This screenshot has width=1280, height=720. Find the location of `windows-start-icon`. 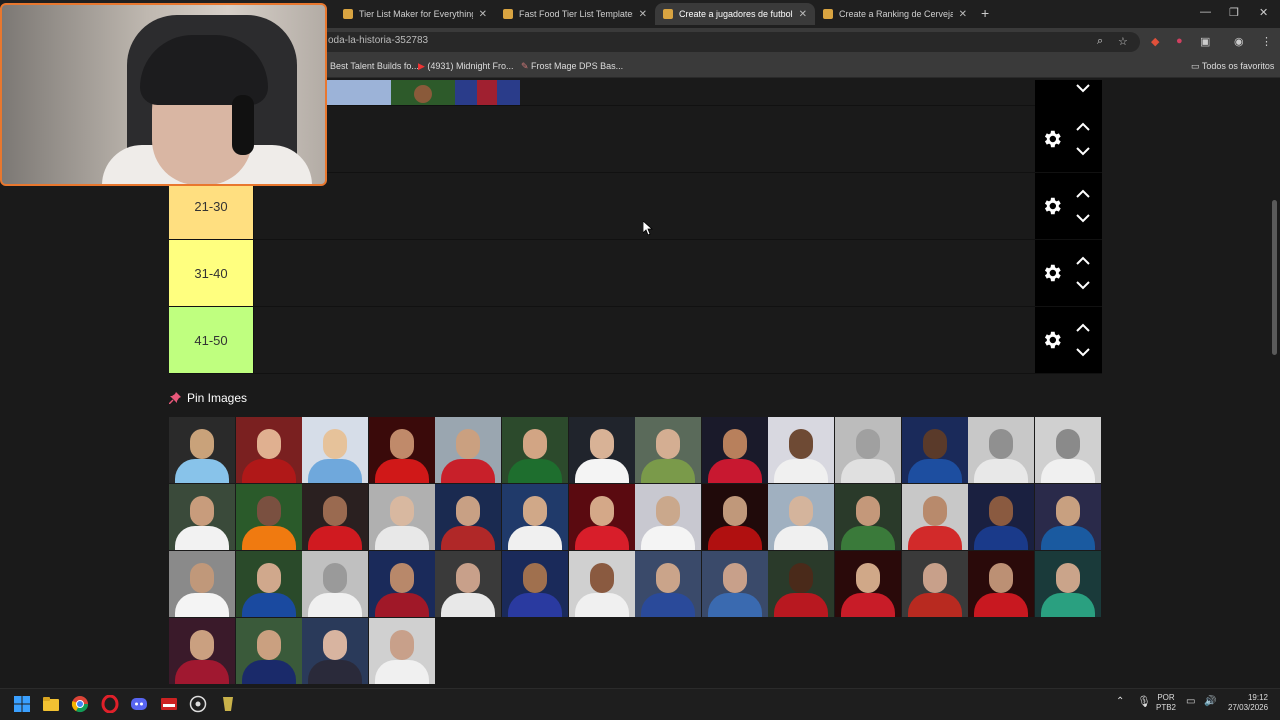

windows-start-icon is located at coordinates (22, 704).